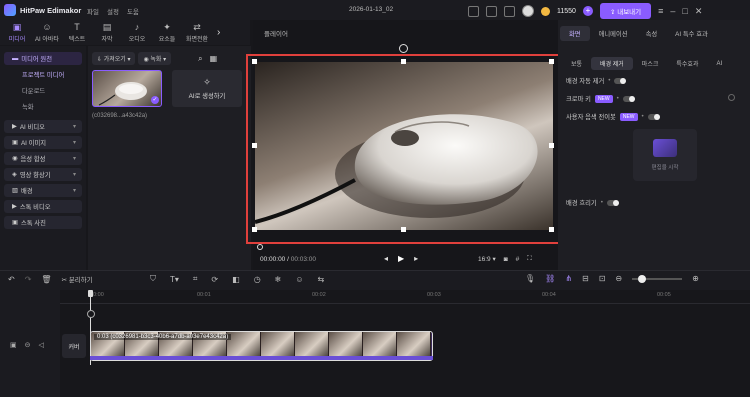 The height and width of the screenshot is (397, 750). Describe the element at coordinates (74, 346) in the screenshot. I see `cover-button: 커버` at that location.